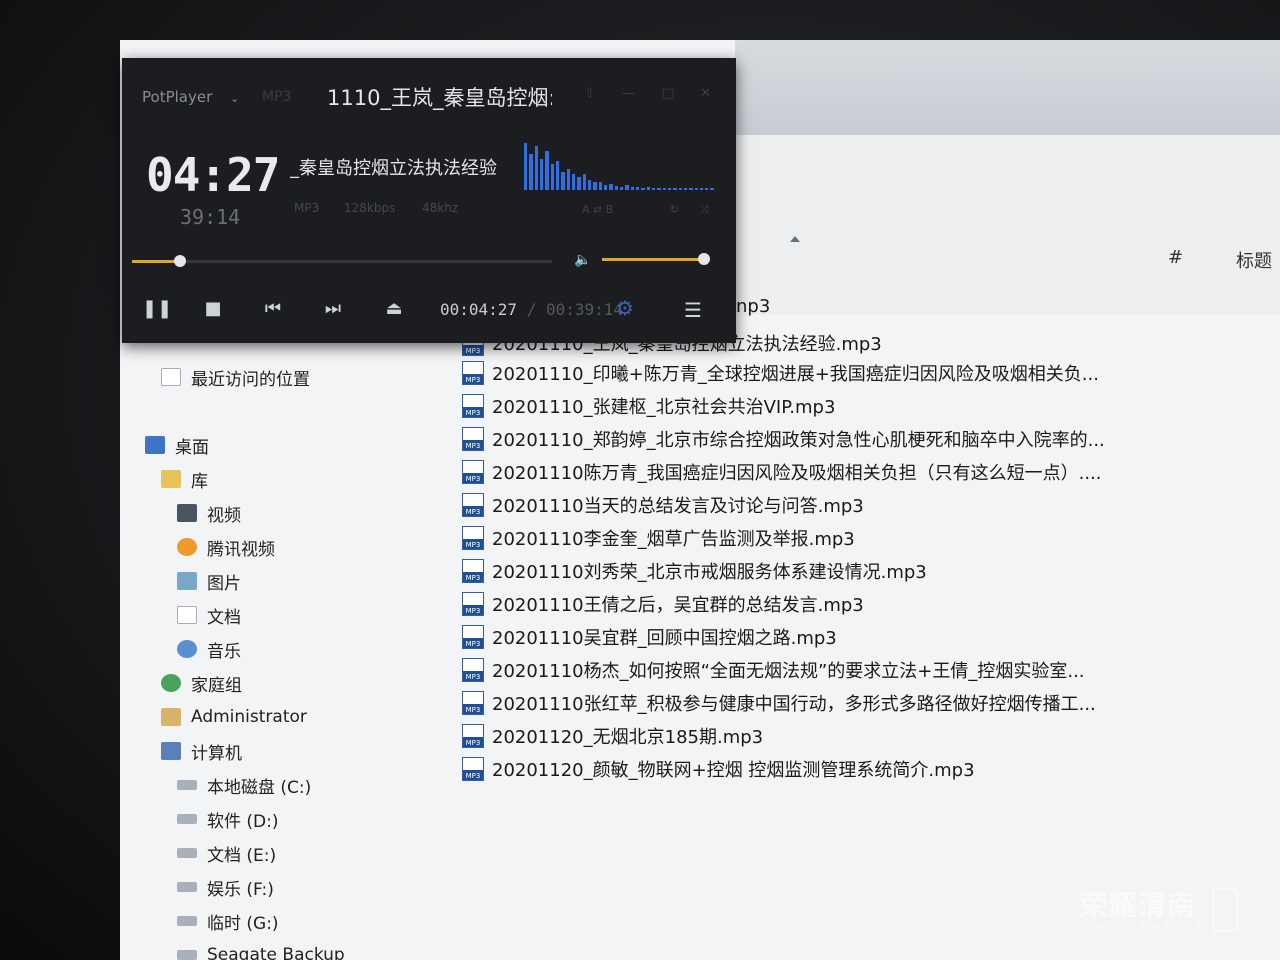  I want to click on pause-icon: ❚❚, so click(157, 308).